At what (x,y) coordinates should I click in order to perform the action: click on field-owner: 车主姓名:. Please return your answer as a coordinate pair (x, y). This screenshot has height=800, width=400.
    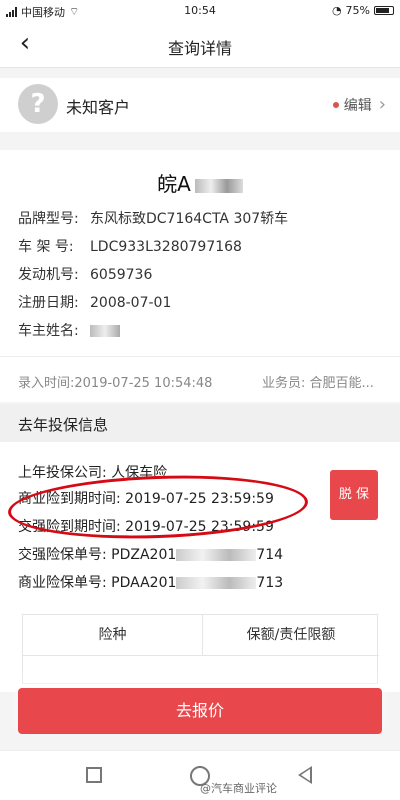
    Looking at the image, I should click on (69, 330).